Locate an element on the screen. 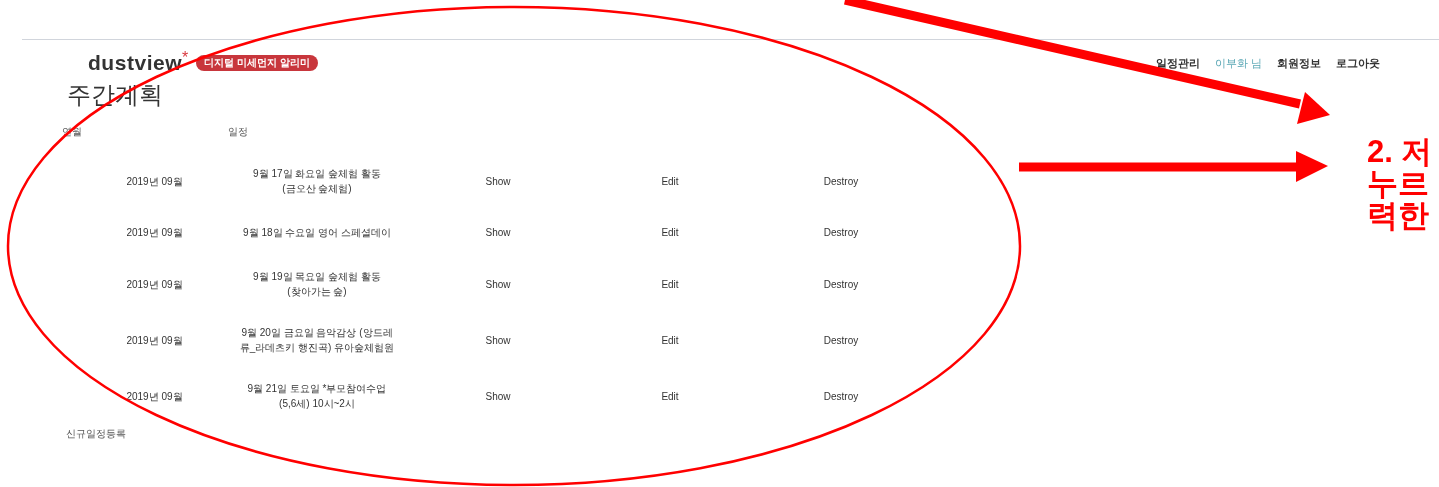 This screenshot has height=487, width=1439. table-cell-text: 9월 20일 금요일 음악감상 (앙드레 류_라데츠키 행진곡) 유아숲체험원 is located at coordinates (317, 340).